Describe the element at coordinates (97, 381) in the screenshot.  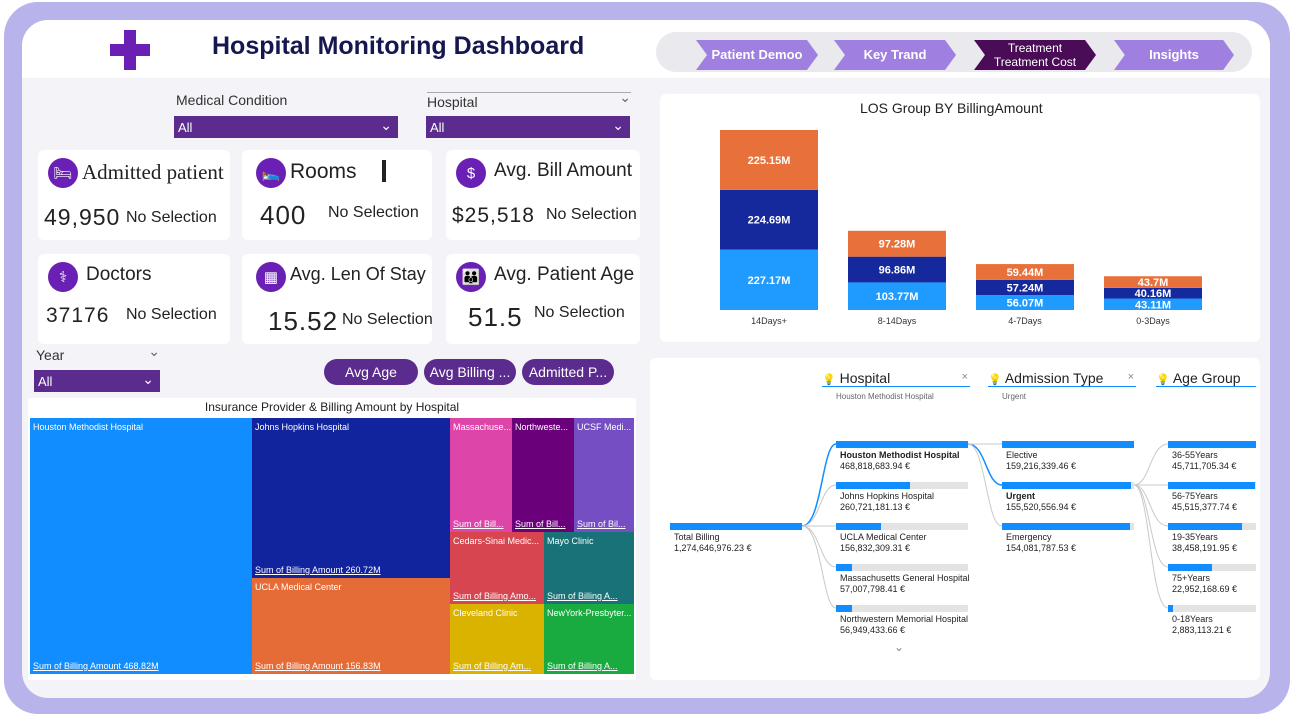
I see `year-dropdown: All ⌄` at that location.